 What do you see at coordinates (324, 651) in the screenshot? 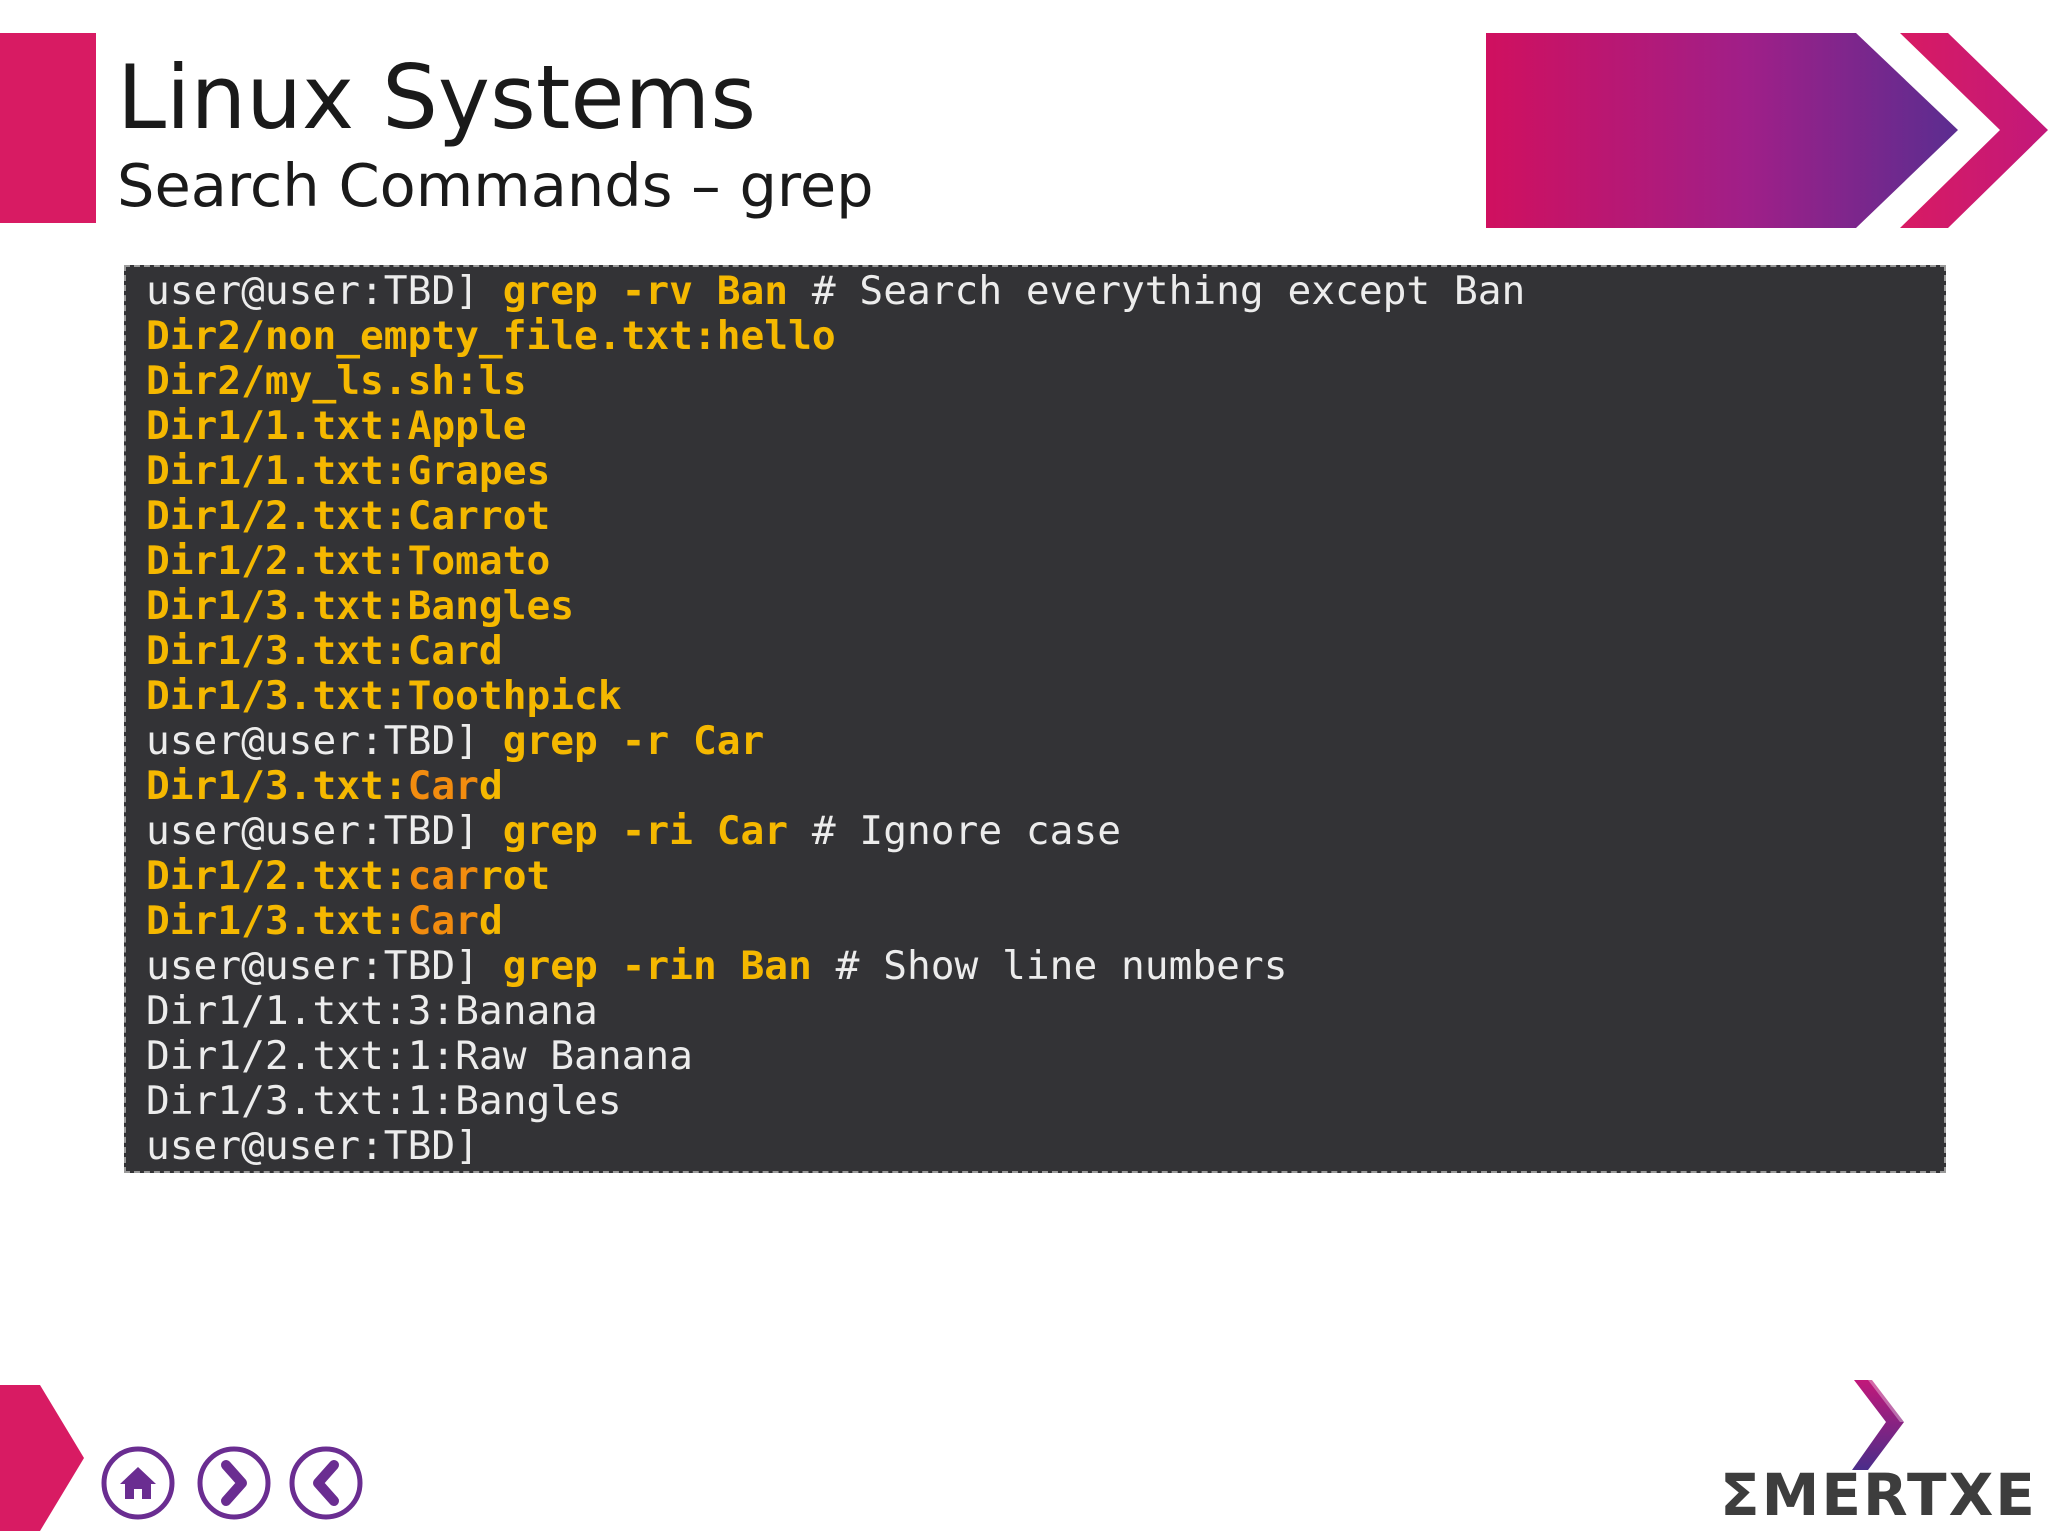
I see `terminal-text-segment: Dir1/3.txt:Card` at bounding box center [324, 651].